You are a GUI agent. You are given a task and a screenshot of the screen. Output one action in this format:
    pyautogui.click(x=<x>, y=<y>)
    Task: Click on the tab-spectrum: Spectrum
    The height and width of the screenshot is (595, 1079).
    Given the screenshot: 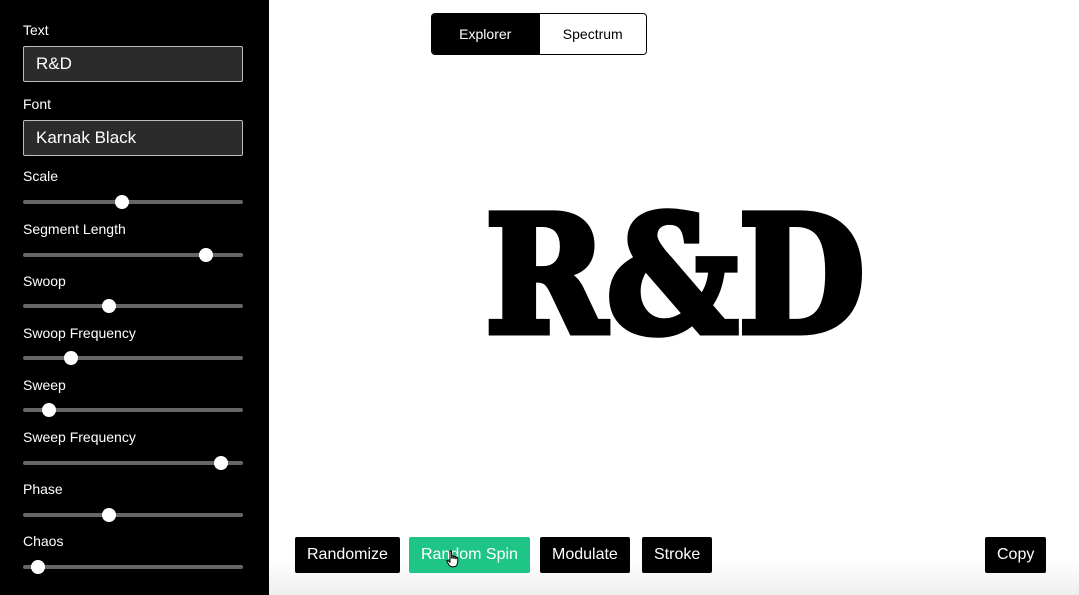 What is the action you would take?
    pyautogui.click(x=592, y=34)
    